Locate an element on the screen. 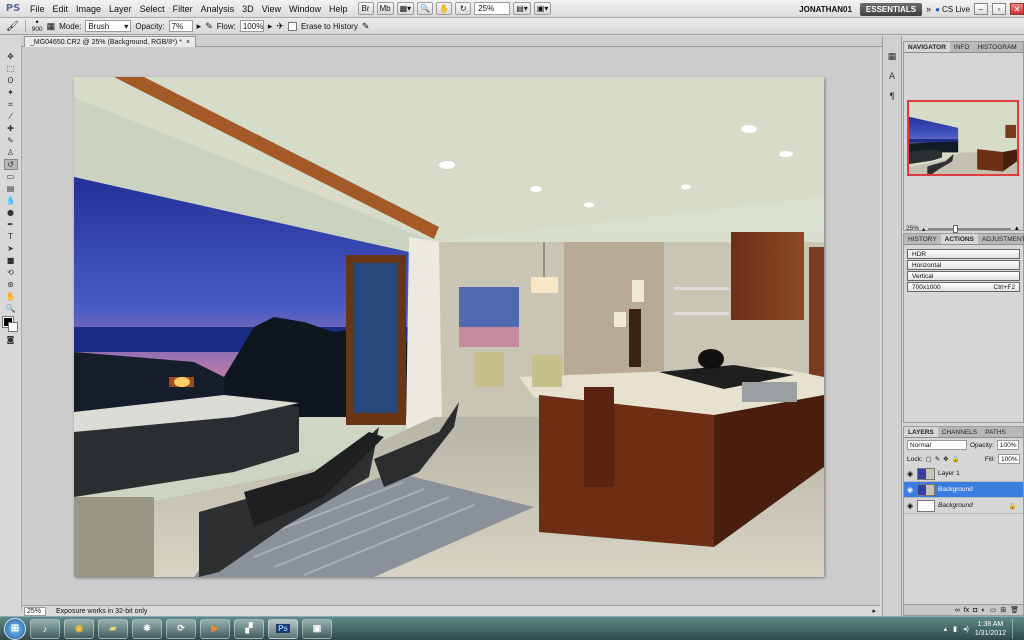  action-button-700x1000: 700x1000 Ctrl+F2 is located at coordinates (963, 287).